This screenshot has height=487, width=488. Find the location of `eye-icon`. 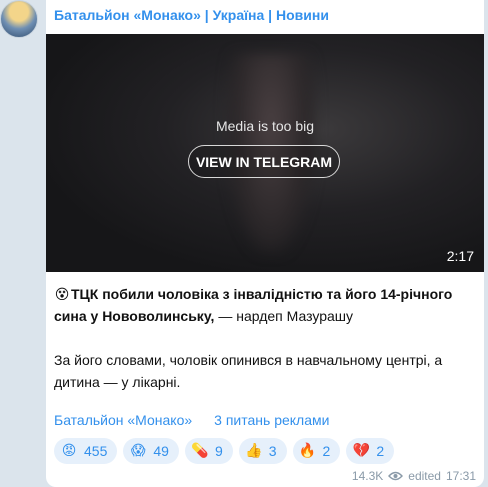

eye-icon is located at coordinates (396, 476).